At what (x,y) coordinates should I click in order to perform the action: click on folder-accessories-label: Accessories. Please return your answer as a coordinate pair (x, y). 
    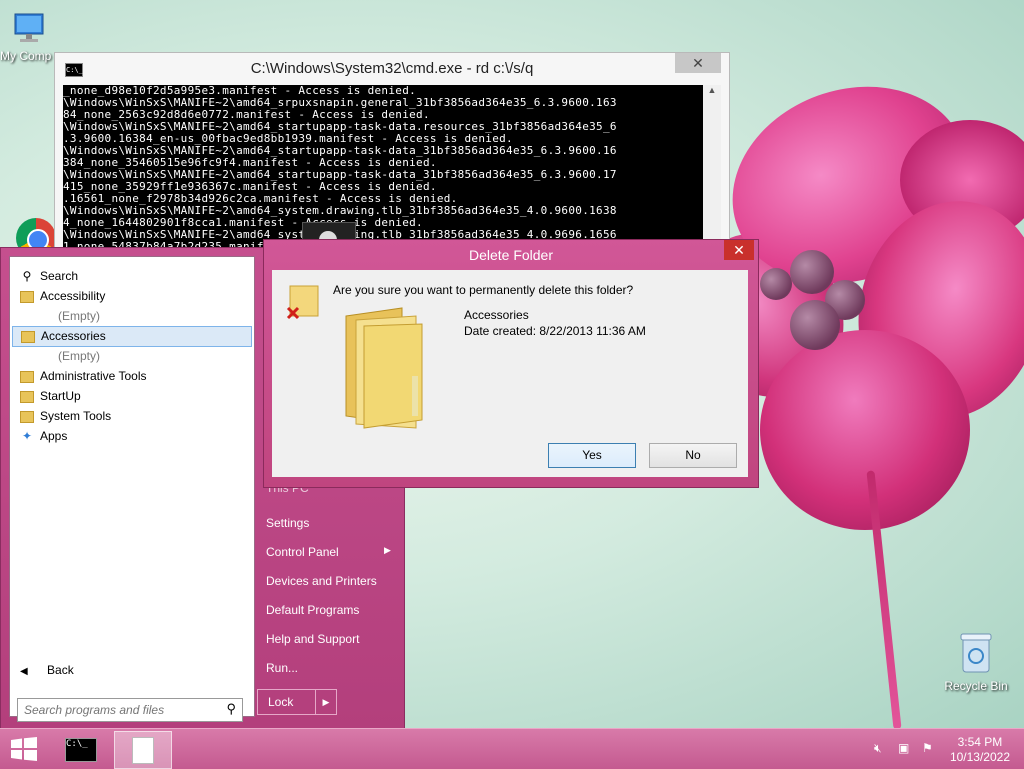
    Looking at the image, I should click on (73, 336).